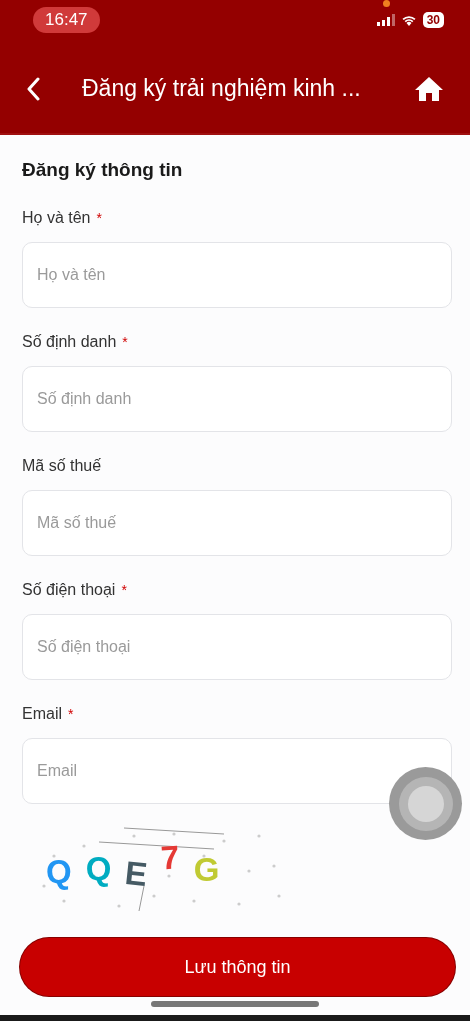 The image size is (470, 1021). Describe the element at coordinates (56, 218) in the screenshot. I see `field-label: Họ và tên` at that location.